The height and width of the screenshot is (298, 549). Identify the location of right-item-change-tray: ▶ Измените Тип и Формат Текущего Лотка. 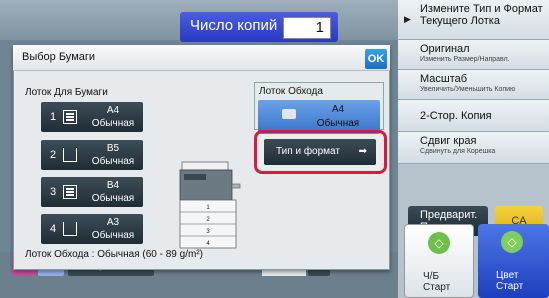
(473, 20).